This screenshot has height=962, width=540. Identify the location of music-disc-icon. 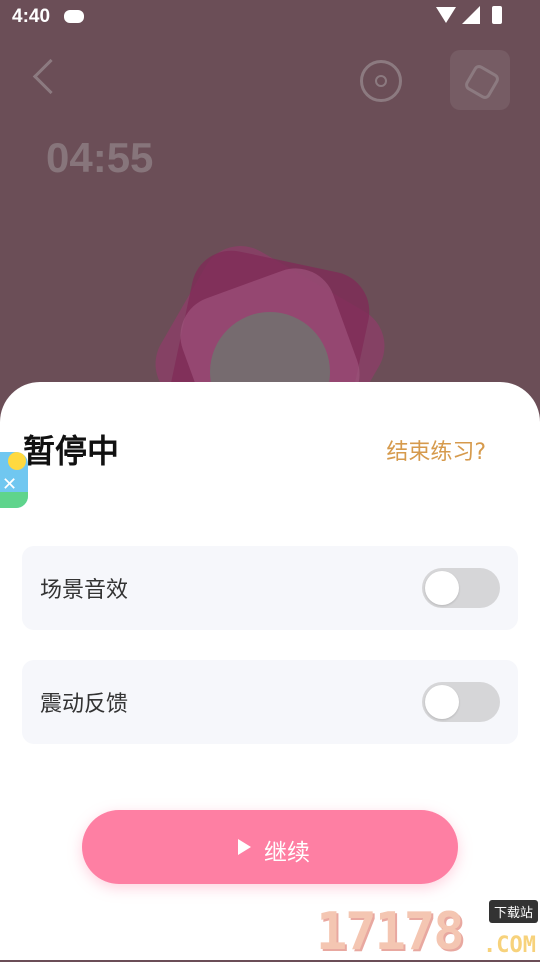
(381, 81).